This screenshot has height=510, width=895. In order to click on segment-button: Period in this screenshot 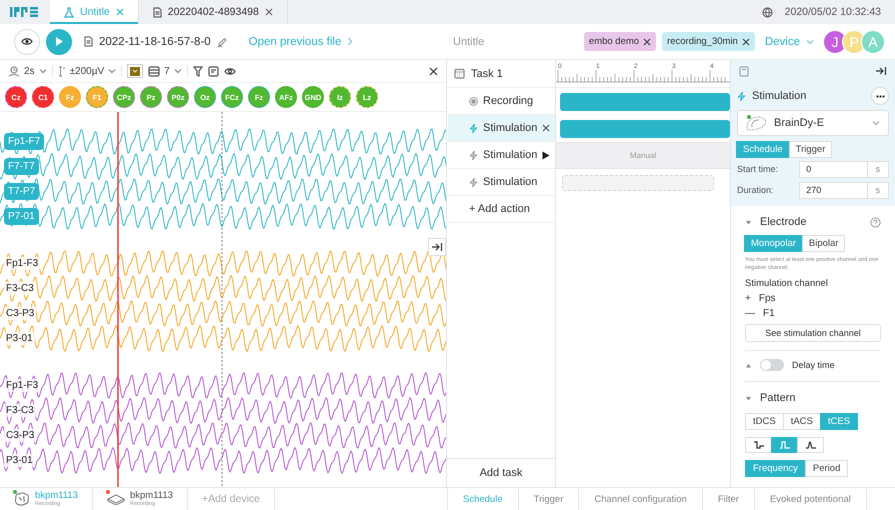, I will do `click(826, 469)`.